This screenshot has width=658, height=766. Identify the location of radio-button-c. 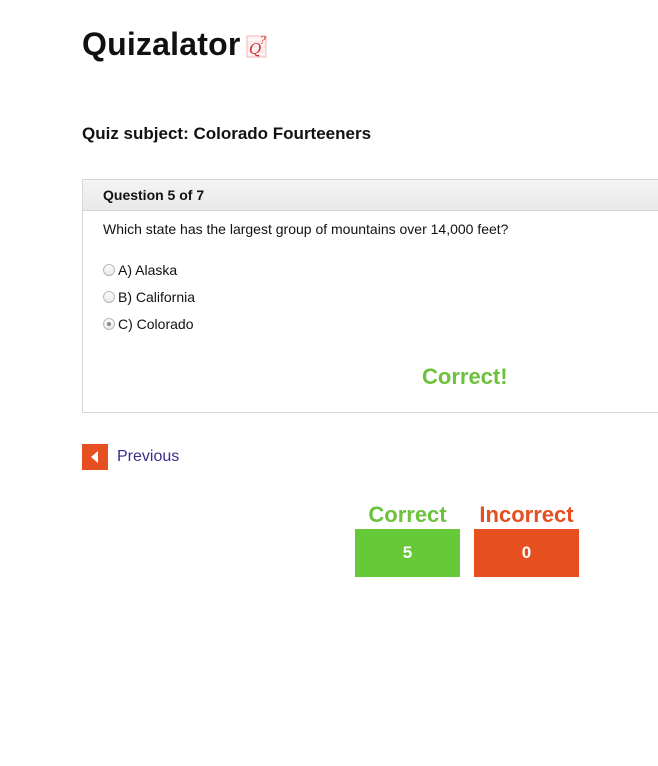
(109, 323).